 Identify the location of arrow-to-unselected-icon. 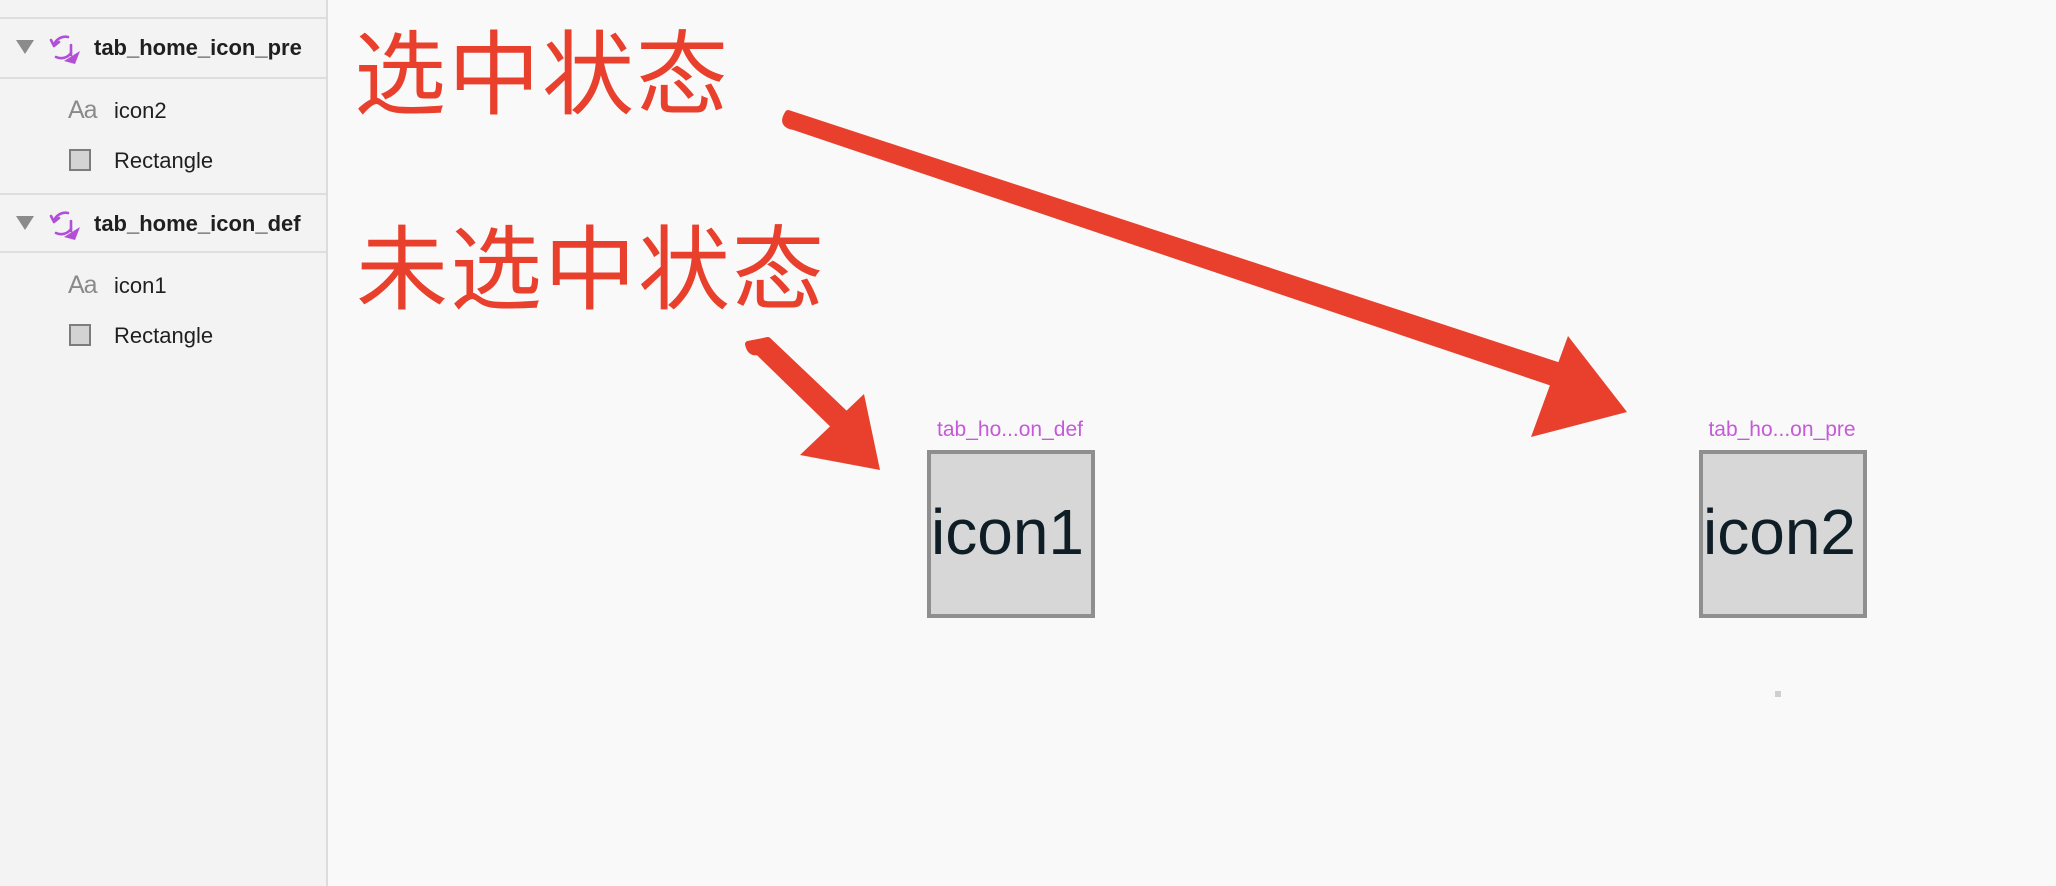
(812, 403).